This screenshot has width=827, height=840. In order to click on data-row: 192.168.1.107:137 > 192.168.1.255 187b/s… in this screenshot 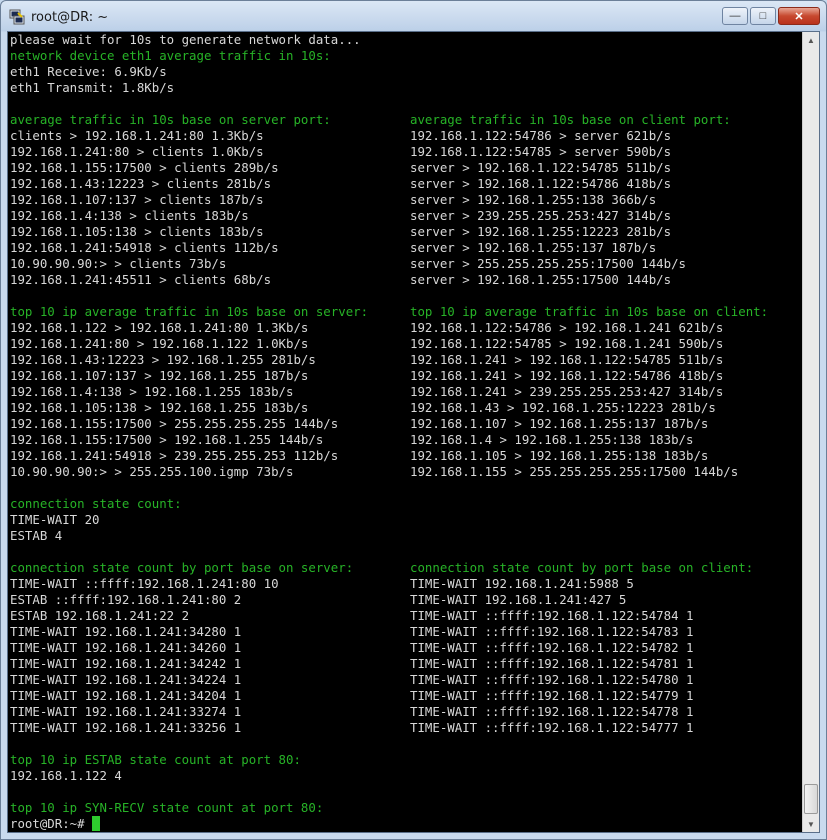, I will do `click(406, 376)`.